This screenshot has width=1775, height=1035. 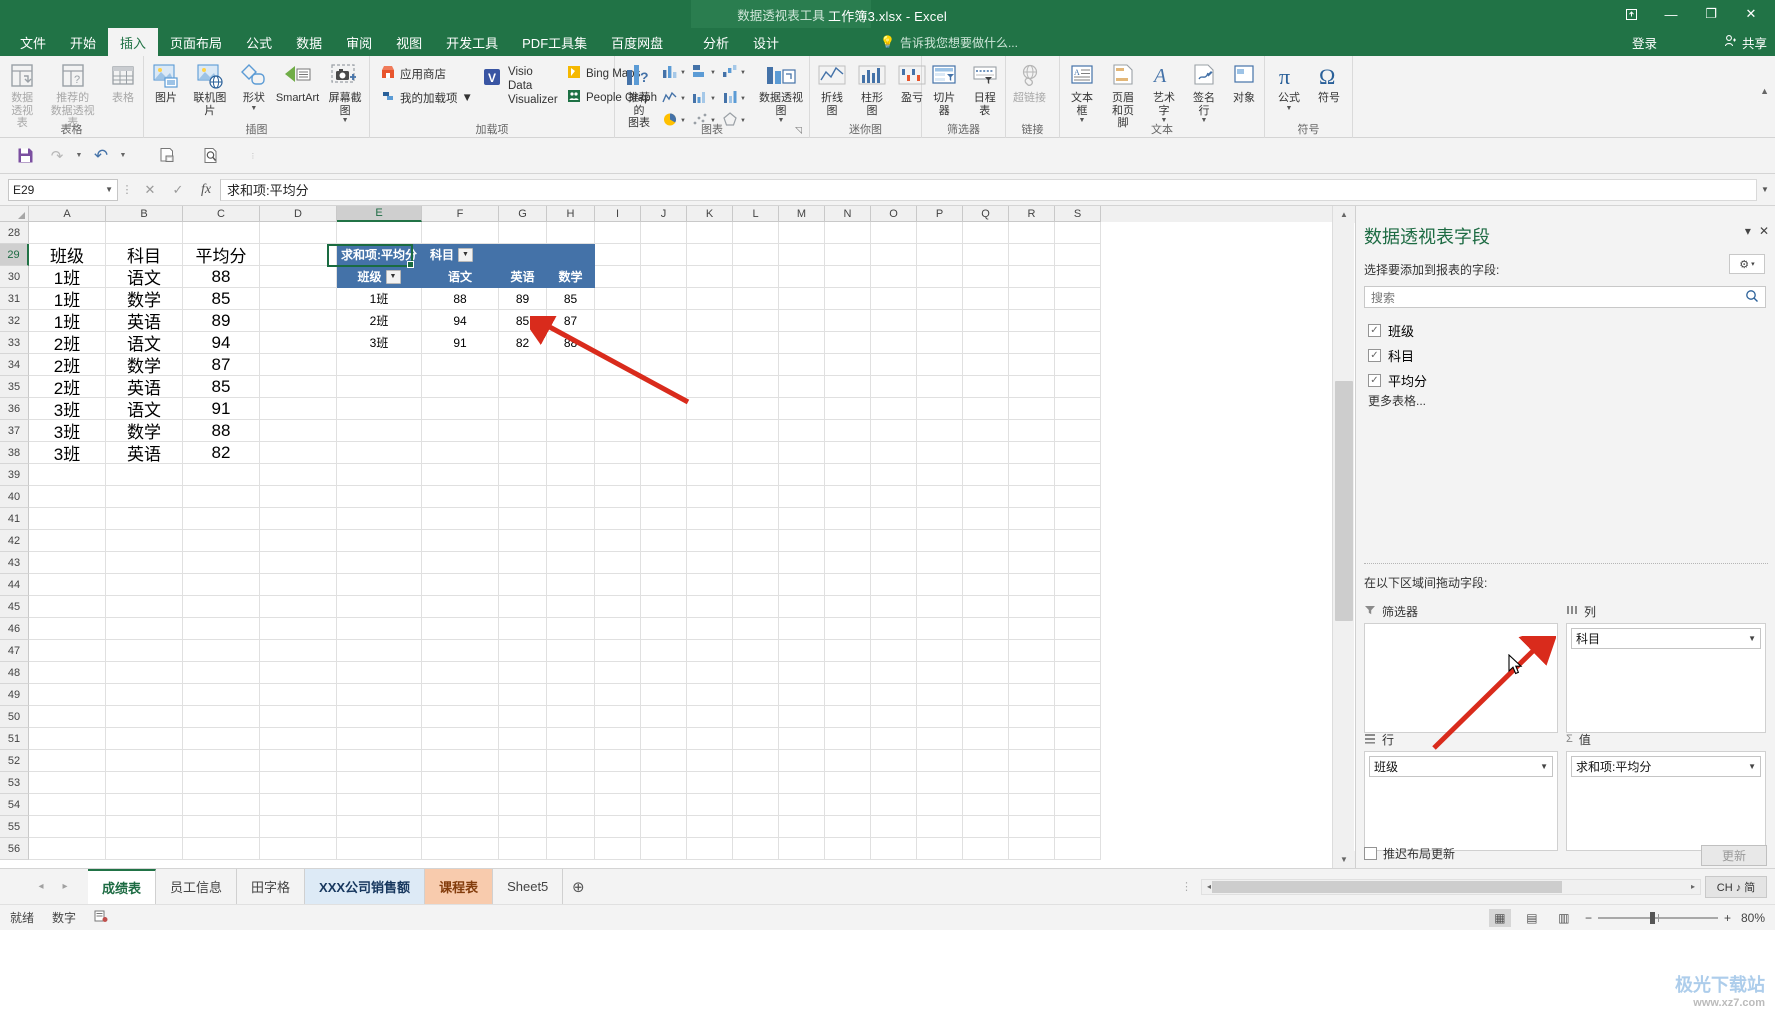 What do you see at coordinates (298, 805) in the screenshot?
I see `cell-D54` at bounding box center [298, 805].